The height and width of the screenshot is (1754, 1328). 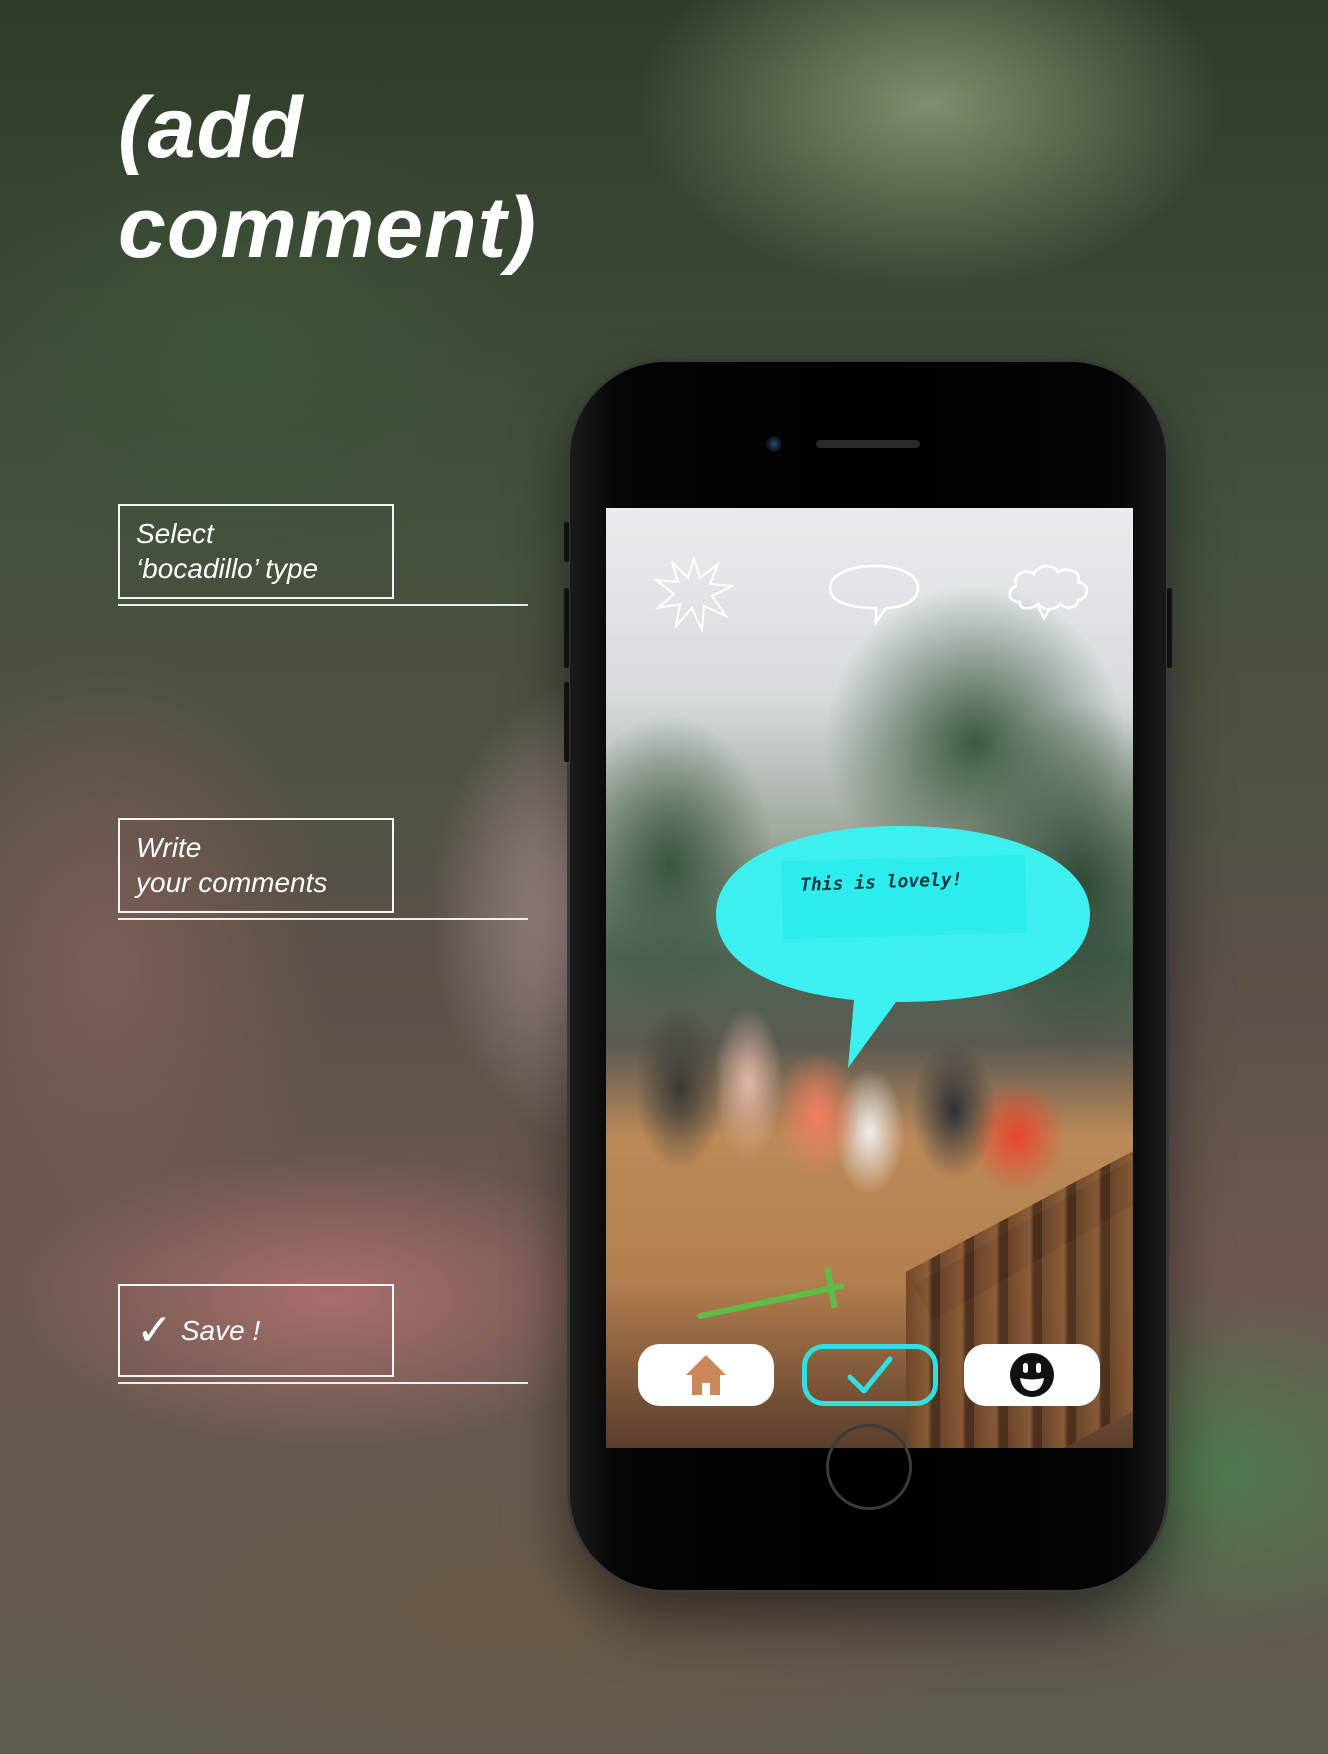 What do you see at coordinates (1169, 628) in the screenshot?
I see `power-button` at bounding box center [1169, 628].